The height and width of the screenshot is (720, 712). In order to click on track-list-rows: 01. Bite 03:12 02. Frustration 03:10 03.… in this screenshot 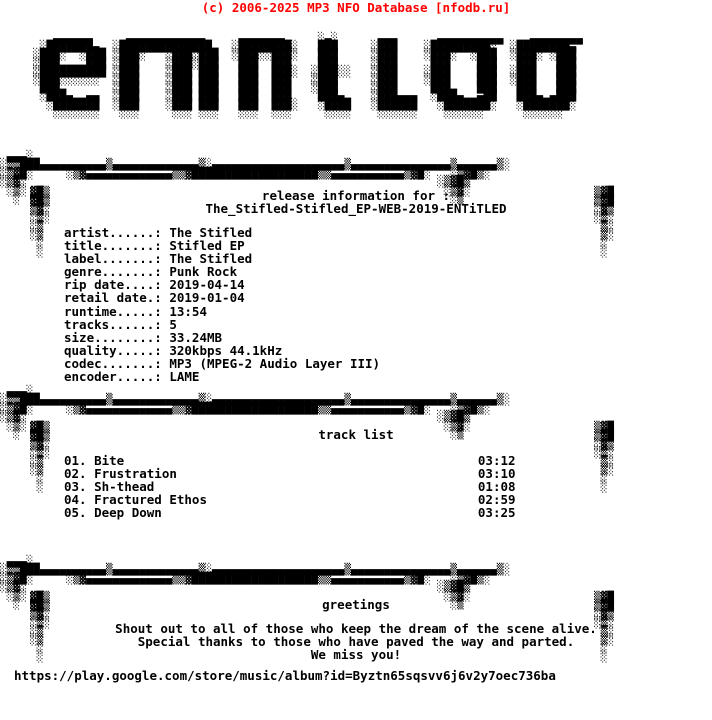, I will do `click(290, 487)`.